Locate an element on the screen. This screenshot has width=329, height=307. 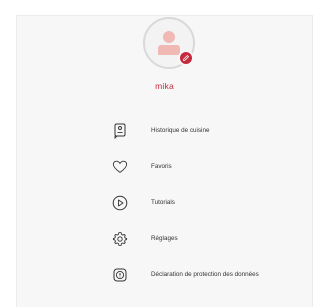
avatar-container is located at coordinates (169, 43).